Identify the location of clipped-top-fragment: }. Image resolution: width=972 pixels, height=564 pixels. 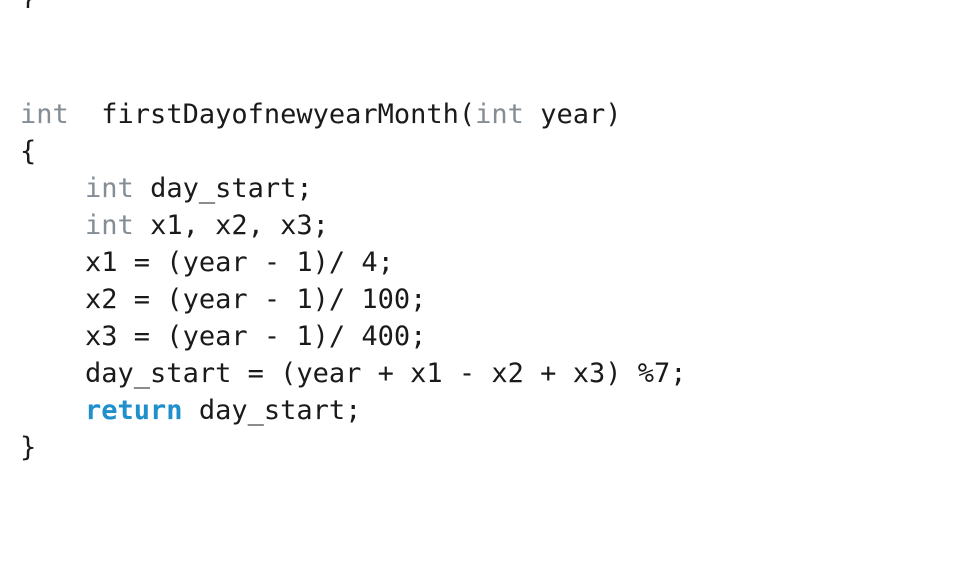
(28, 4).